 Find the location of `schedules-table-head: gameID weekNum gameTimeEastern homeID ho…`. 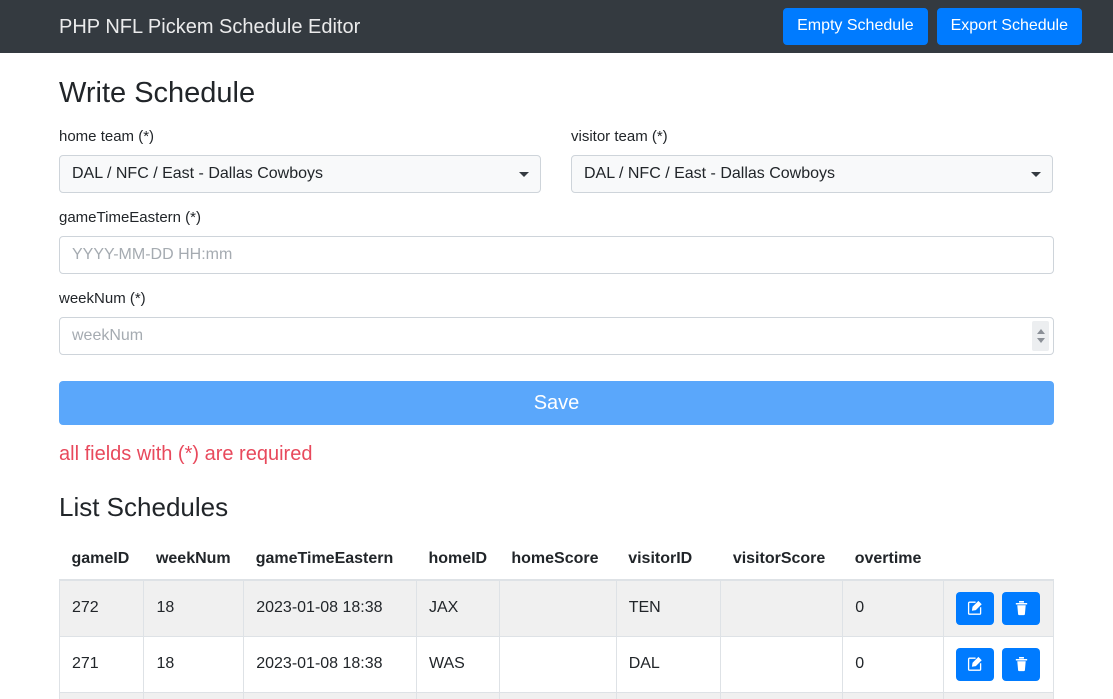

schedules-table-head: gameID weekNum gameTimeEastern homeID ho… is located at coordinates (556, 560).